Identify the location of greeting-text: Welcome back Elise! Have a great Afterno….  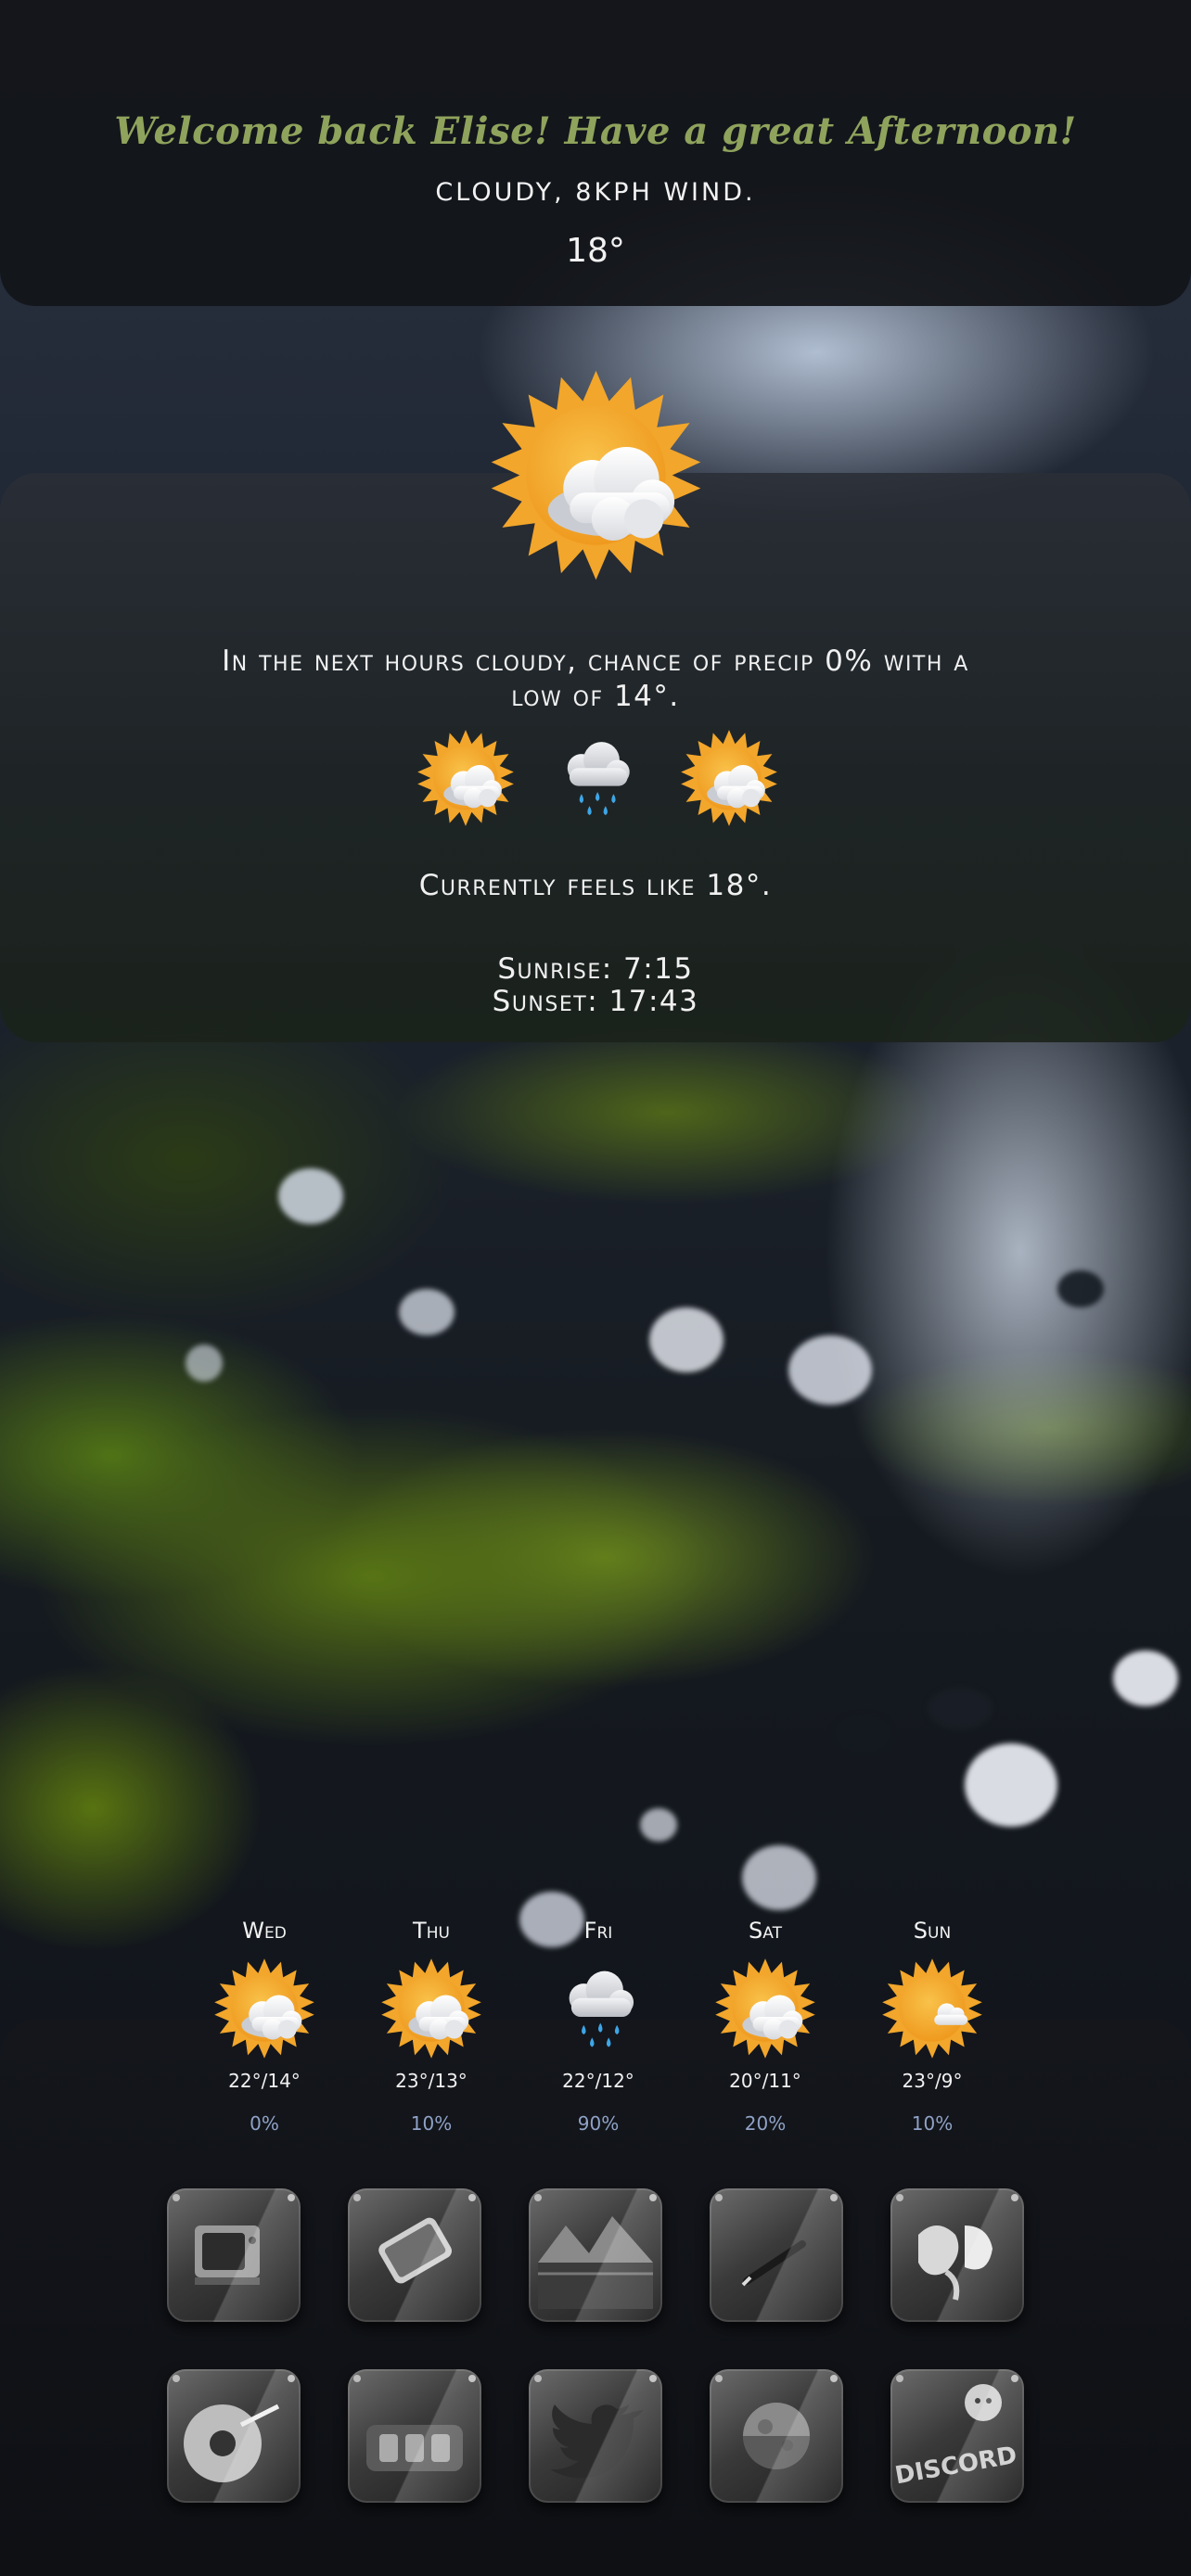
(595, 131).